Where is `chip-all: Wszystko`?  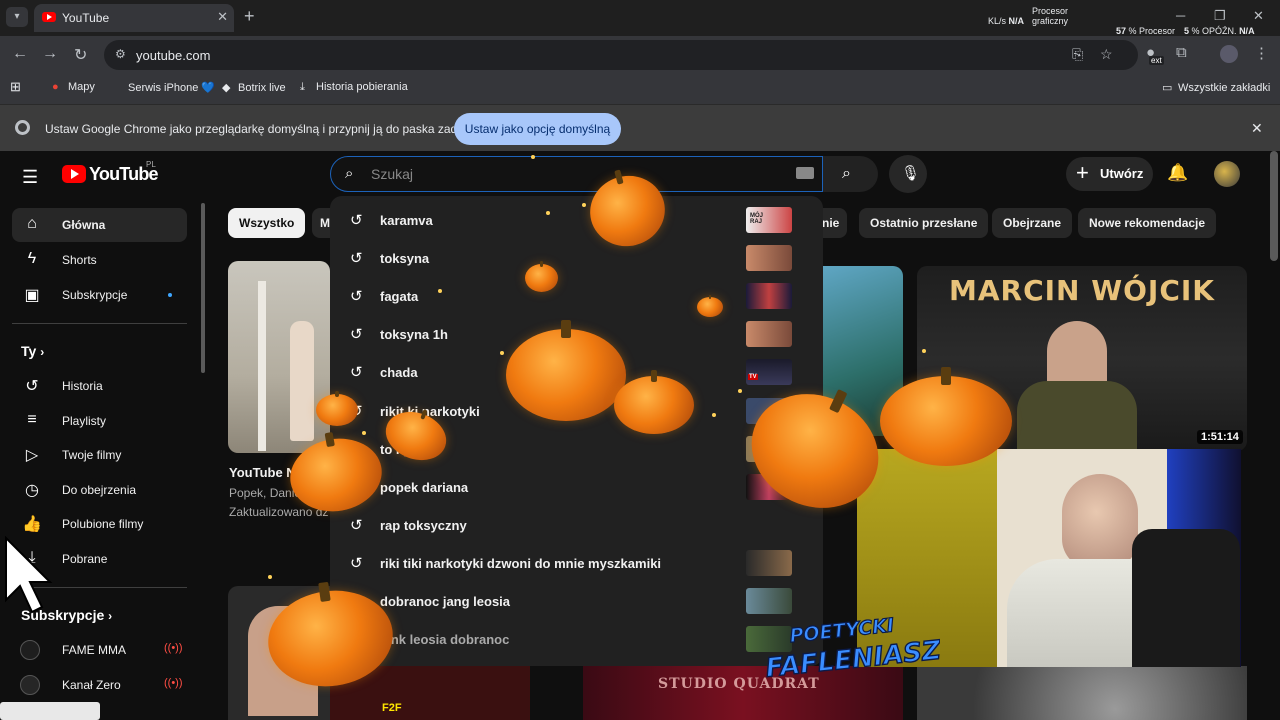 chip-all: Wszystko is located at coordinates (267, 223).